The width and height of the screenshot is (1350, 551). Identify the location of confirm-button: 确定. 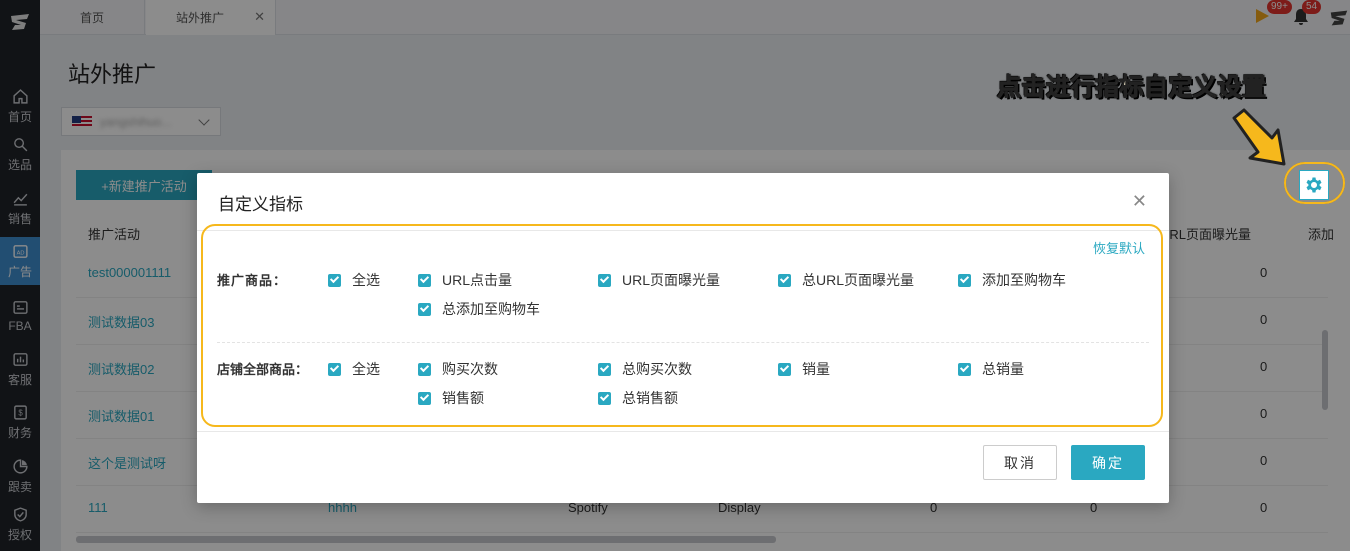
(1108, 462).